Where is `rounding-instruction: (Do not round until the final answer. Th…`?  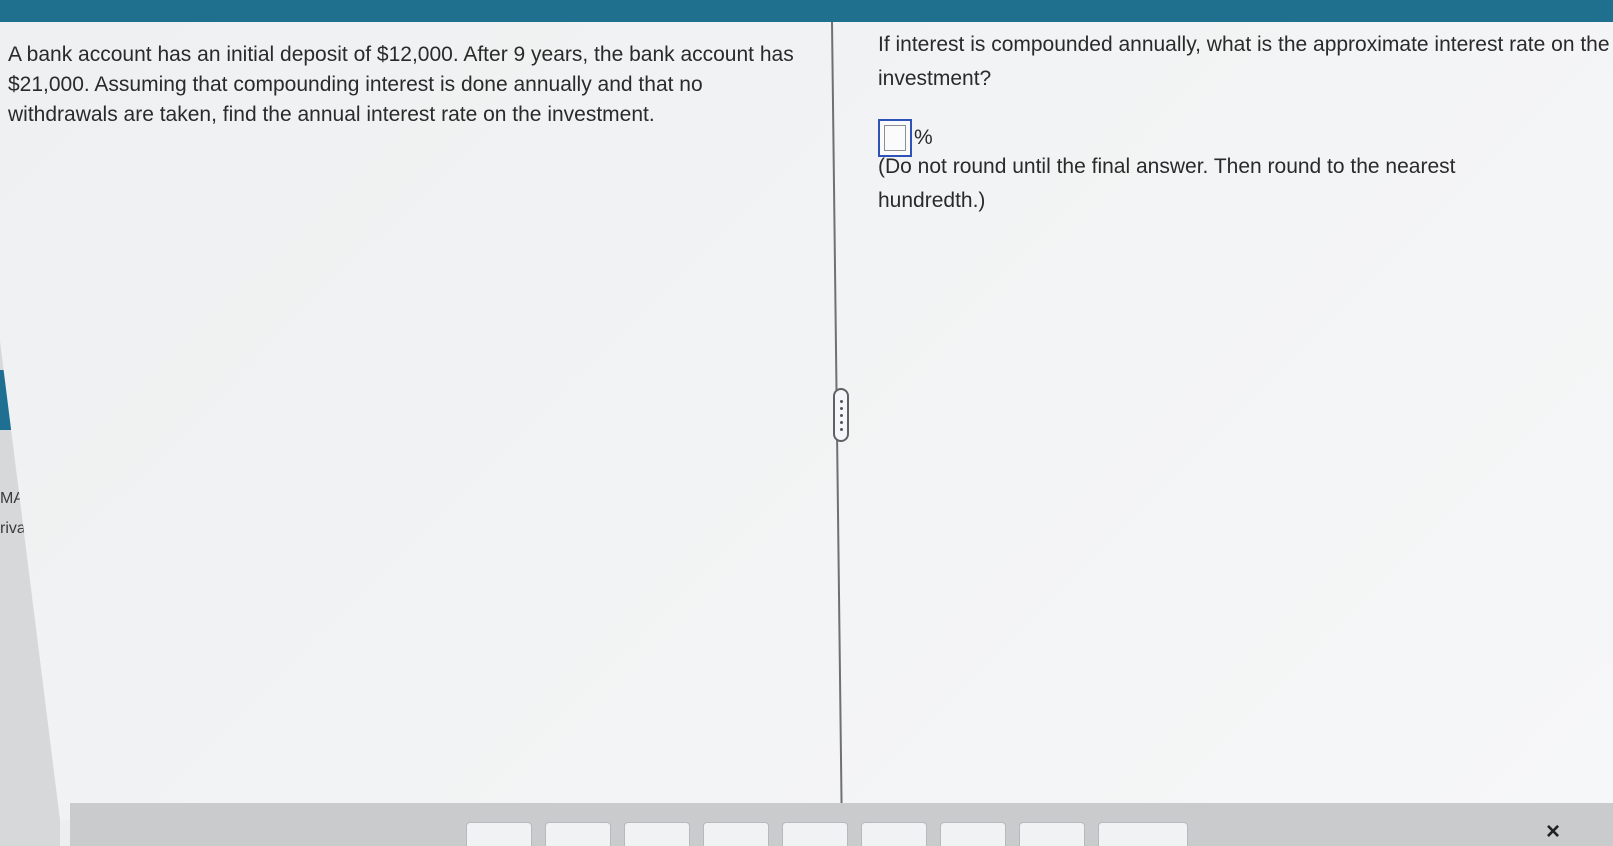 rounding-instruction: (Do not round until the final answer. Th… is located at coordinates (1167, 183).